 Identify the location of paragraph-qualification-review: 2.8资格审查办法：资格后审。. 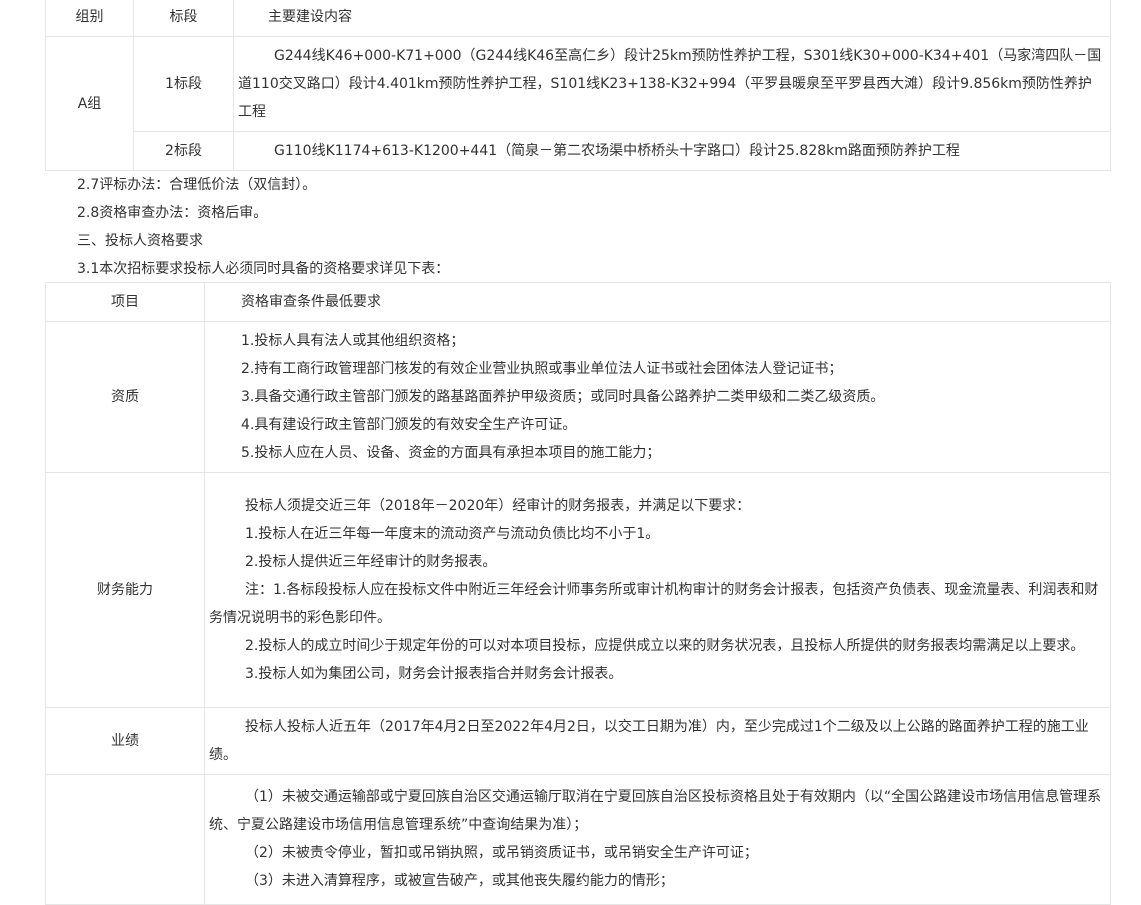
(172, 213).